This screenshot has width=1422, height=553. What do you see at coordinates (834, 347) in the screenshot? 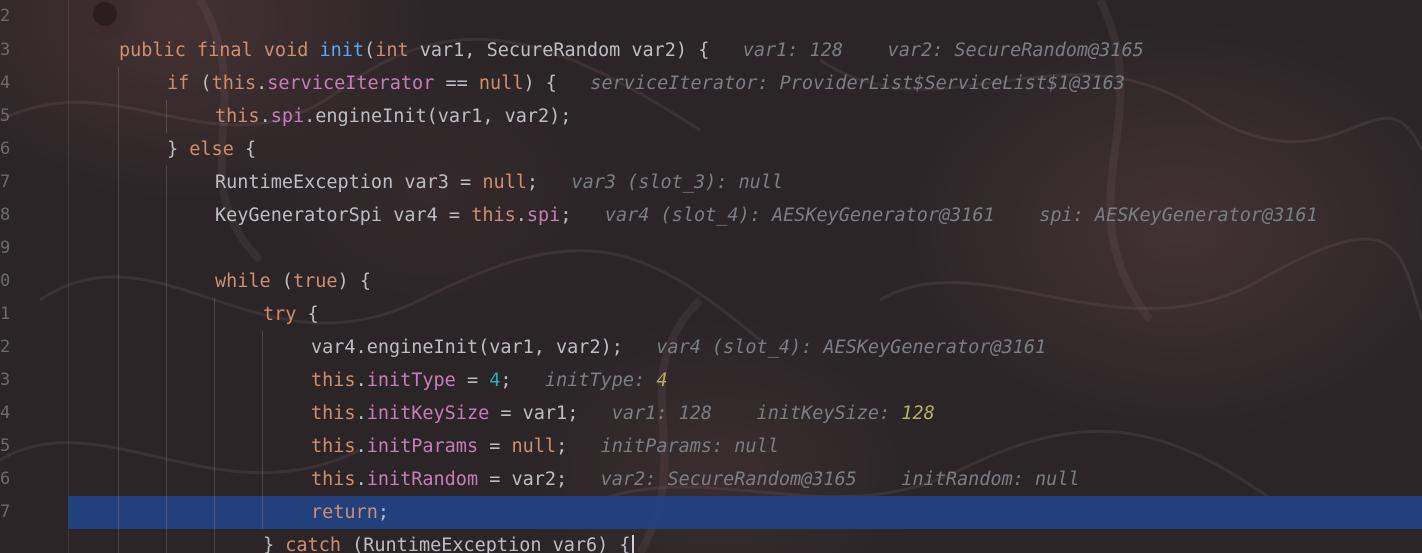
I see `inlay-debug-value: var4 (slot_4): AESKeyGenerator@3161` at bounding box center [834, 347].